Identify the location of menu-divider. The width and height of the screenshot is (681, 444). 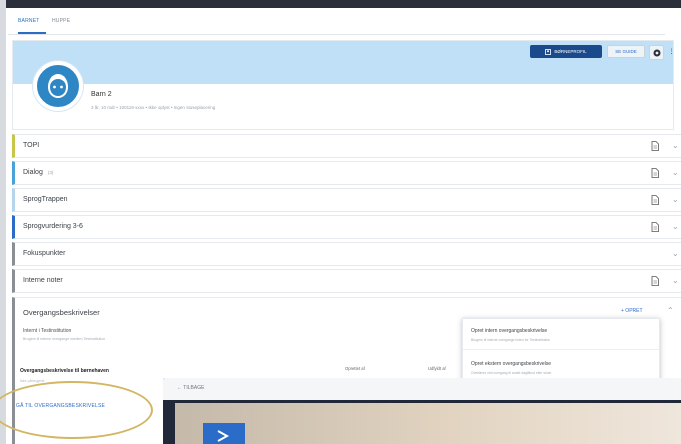
(561, 349).